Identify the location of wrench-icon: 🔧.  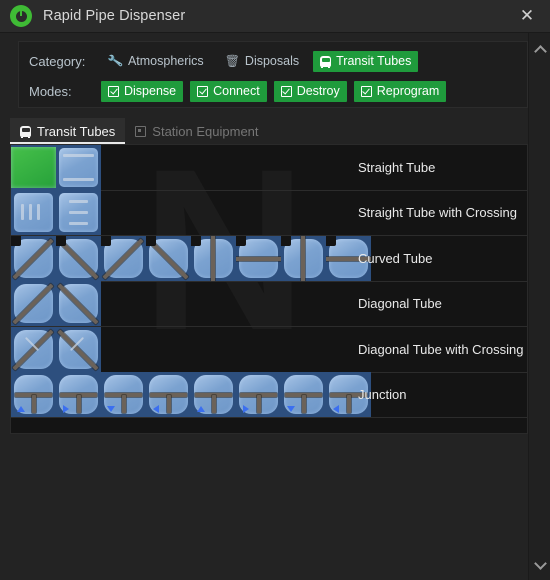
(115, 61).